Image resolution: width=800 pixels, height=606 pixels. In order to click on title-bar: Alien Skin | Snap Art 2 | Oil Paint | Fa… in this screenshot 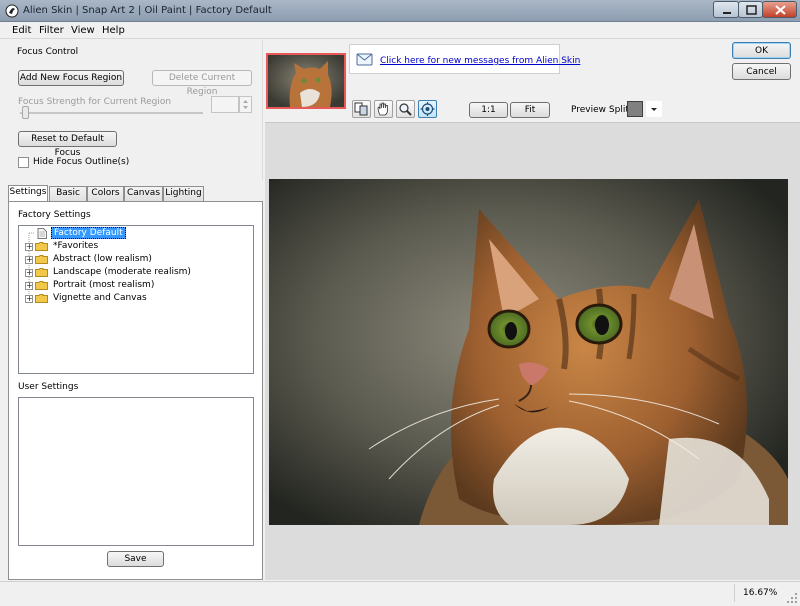, I will do `click(400, 11)`.